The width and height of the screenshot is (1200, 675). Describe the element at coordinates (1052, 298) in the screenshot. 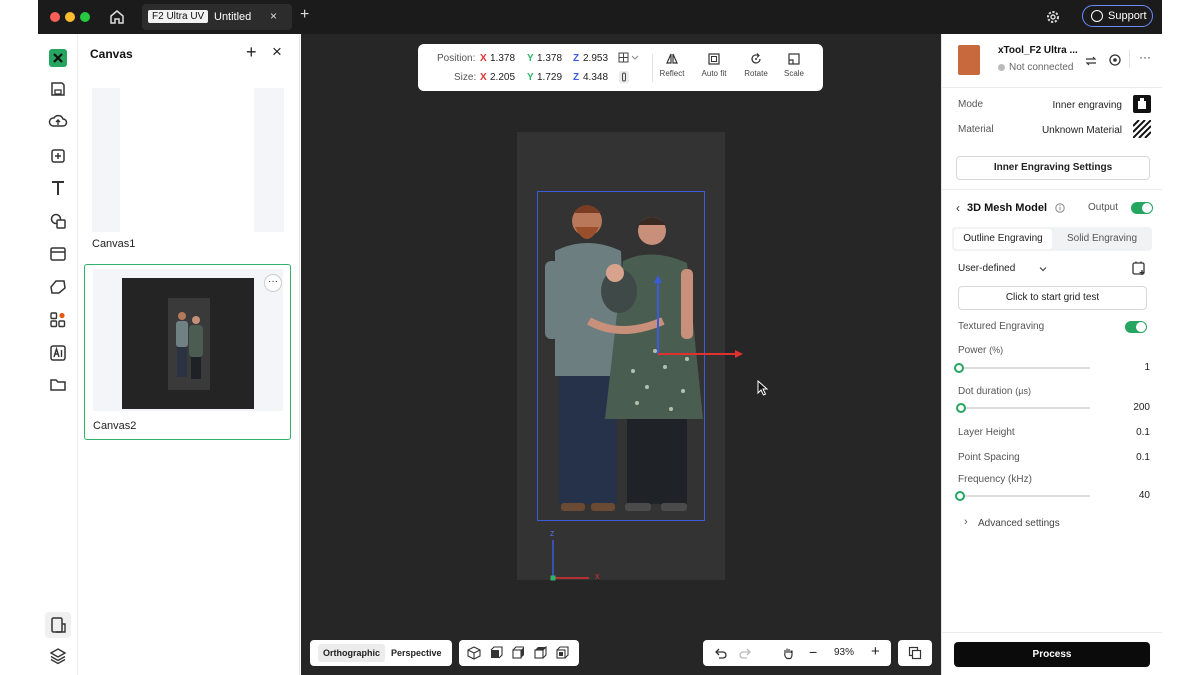

I see `grid-test-button: Click to start grid test` at that location.